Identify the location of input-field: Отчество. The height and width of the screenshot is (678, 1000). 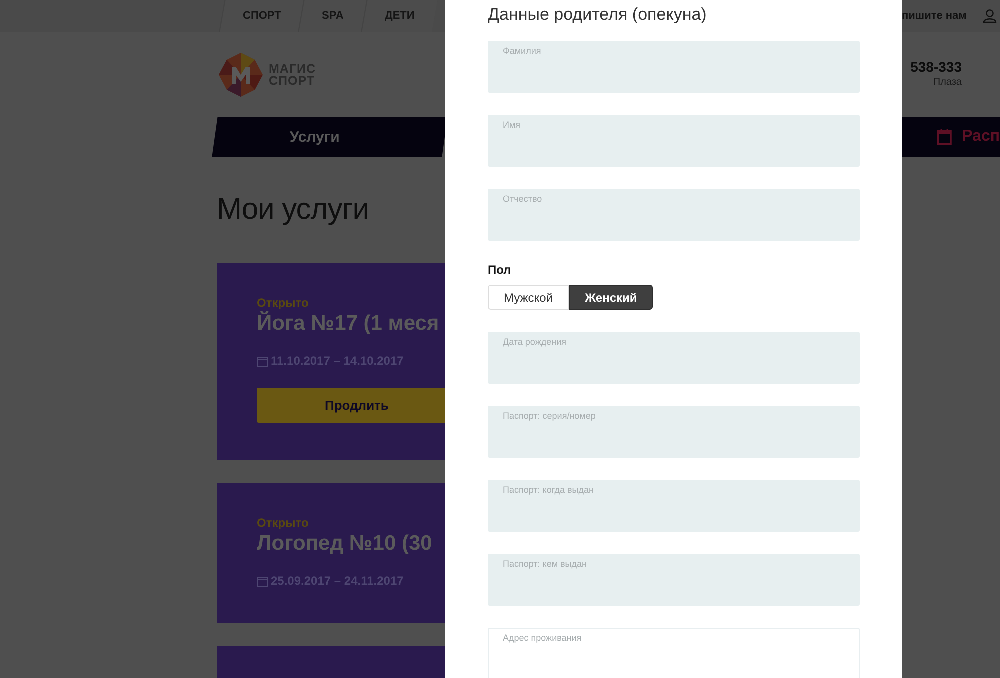
(674, 215).